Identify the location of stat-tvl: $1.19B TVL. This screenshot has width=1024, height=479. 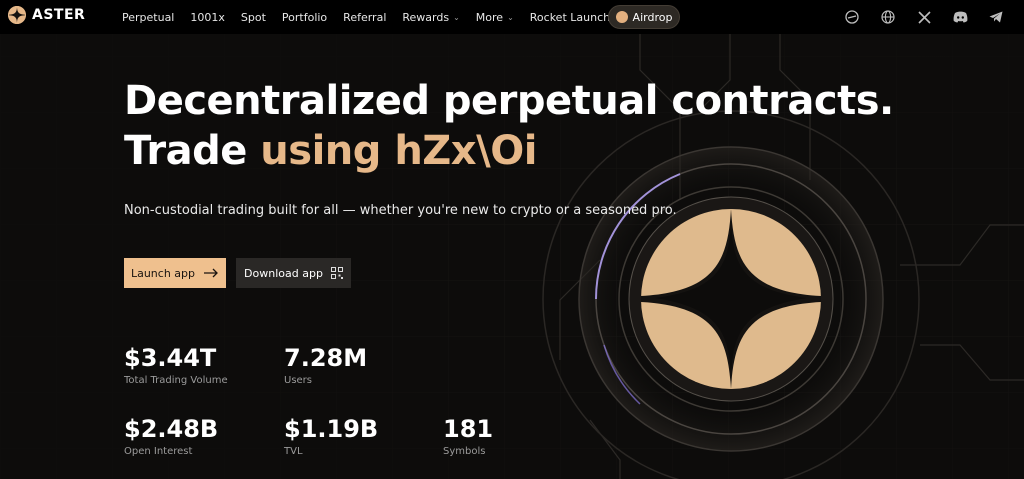
(331, 436).